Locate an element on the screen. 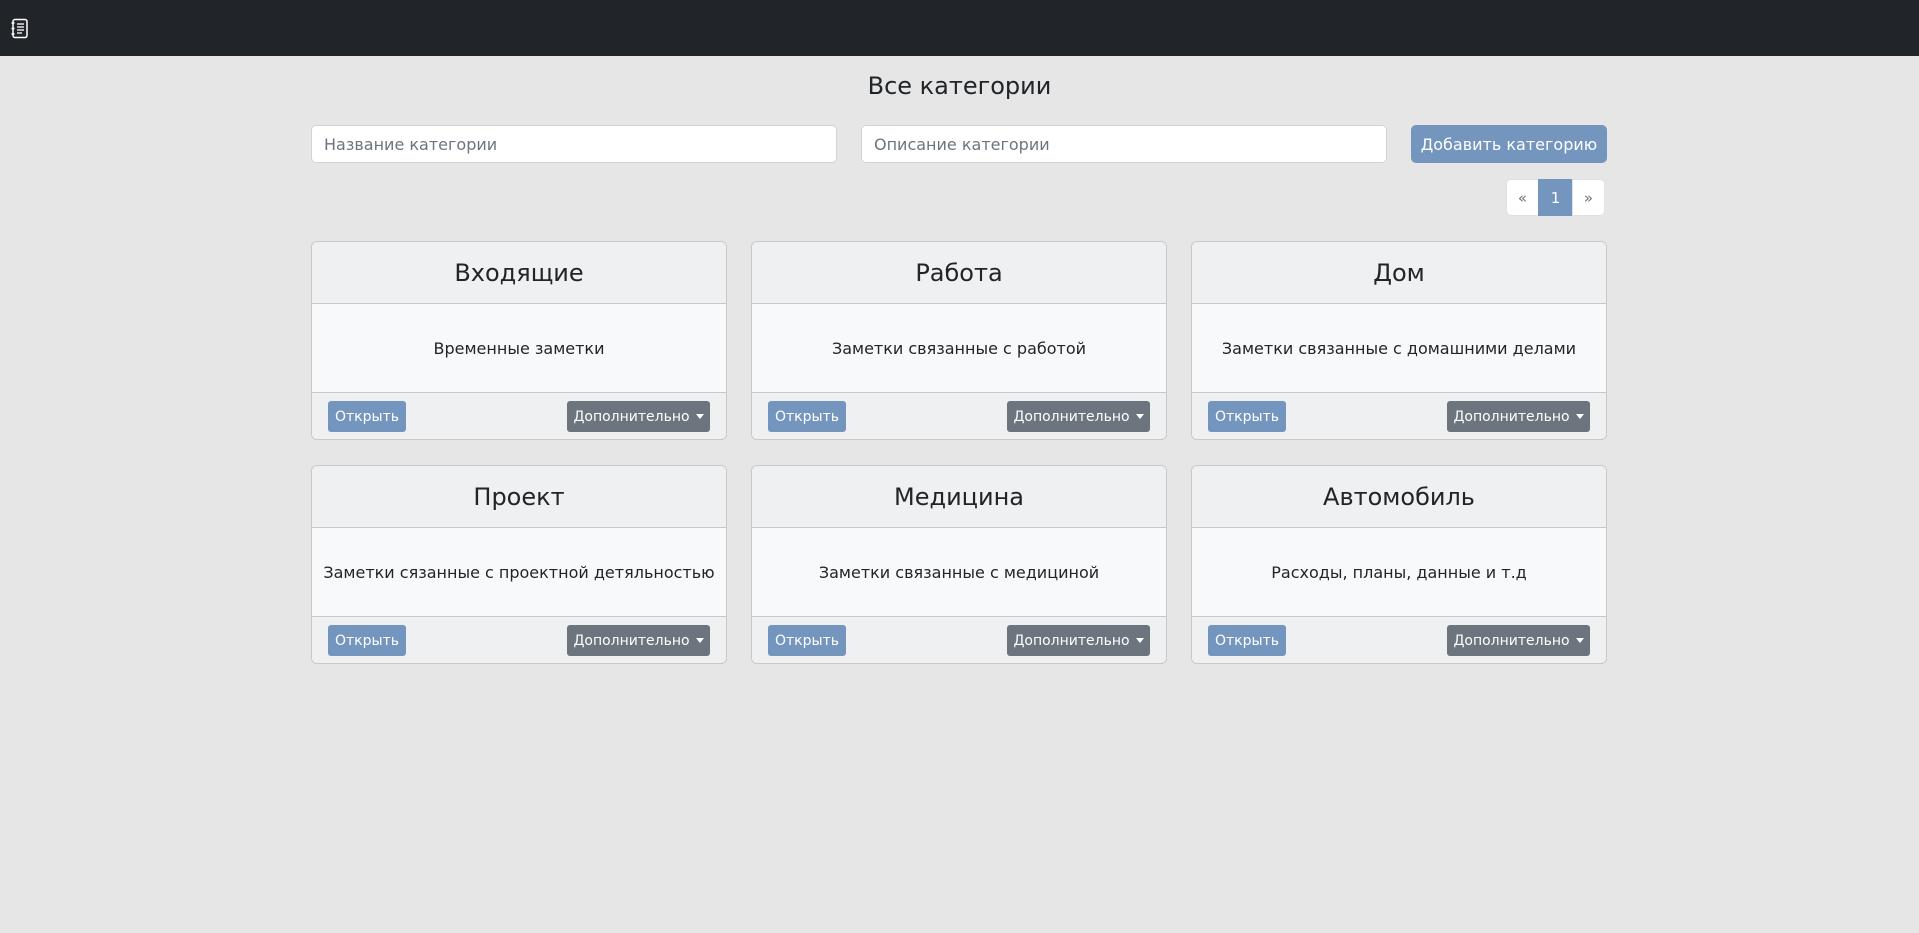 The height and width of the screenshot is (933, 1919). card-title: Автомобиль is located at coordinates (1399, 497).